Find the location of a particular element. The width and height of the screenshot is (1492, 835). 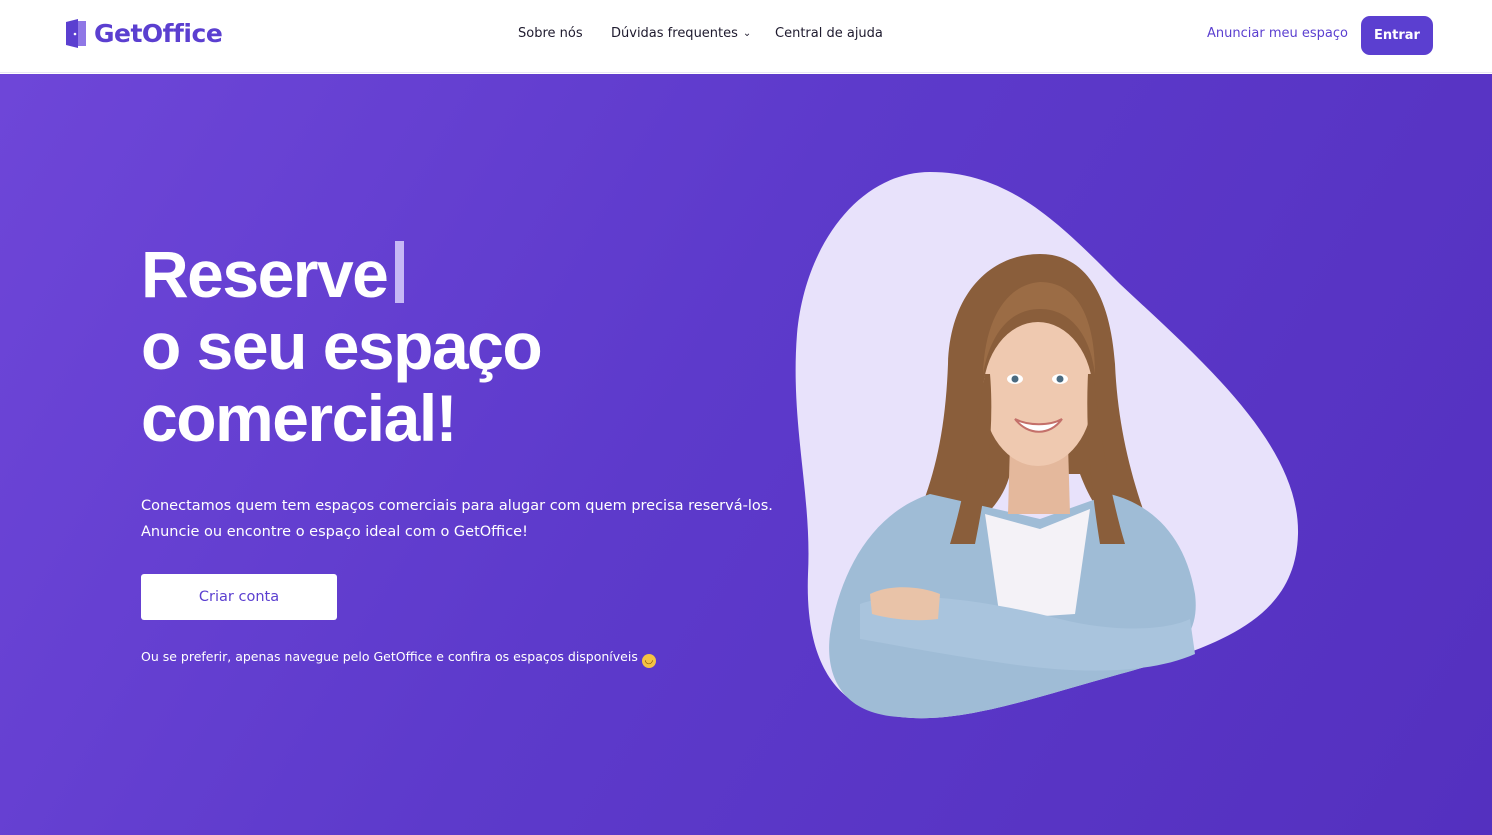

brand-name: GetOffice is located at coordinates (158, 33).